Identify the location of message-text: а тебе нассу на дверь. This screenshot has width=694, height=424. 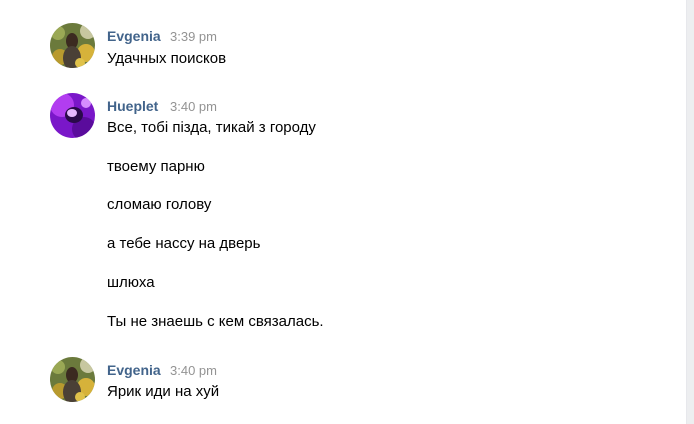
(184, 243).